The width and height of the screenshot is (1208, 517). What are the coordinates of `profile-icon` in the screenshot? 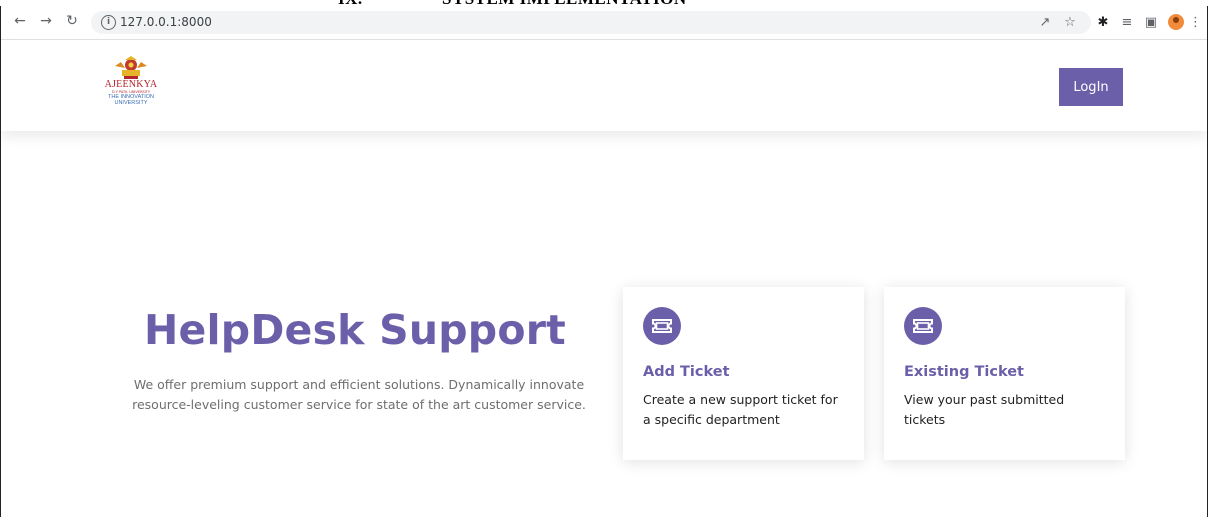 It's located at (1176, 22).